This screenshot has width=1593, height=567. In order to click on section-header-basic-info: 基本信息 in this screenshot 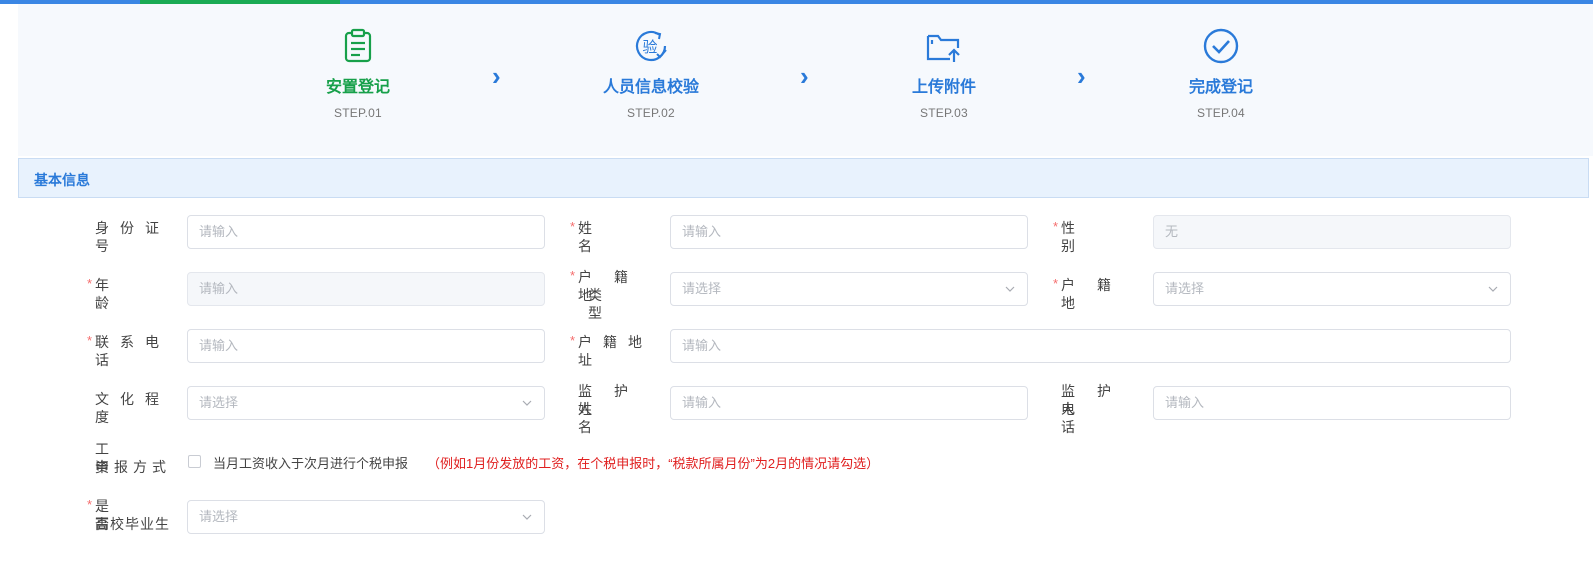, I will do `click(803, 178)`.